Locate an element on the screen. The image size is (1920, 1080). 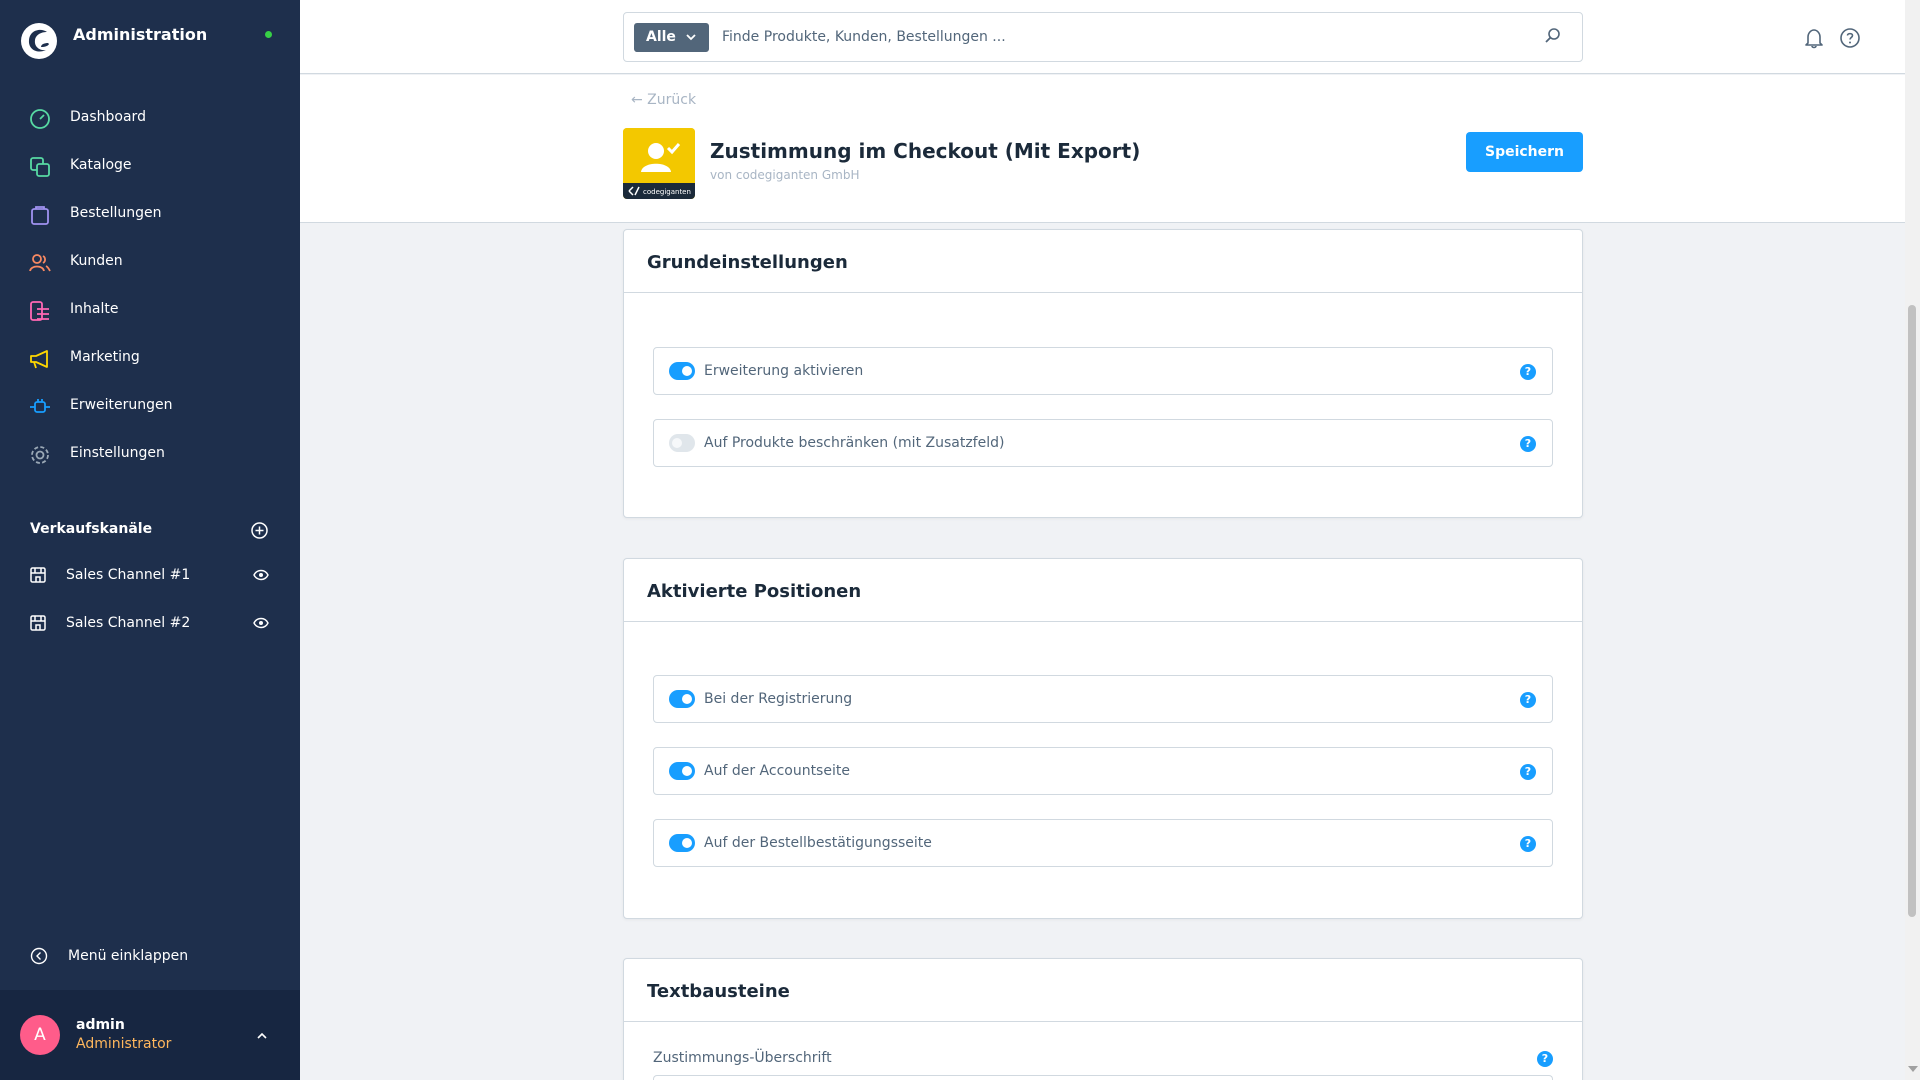
nav-item-erweiterungen: Erweiterungen is located at coordinates (150, 407).